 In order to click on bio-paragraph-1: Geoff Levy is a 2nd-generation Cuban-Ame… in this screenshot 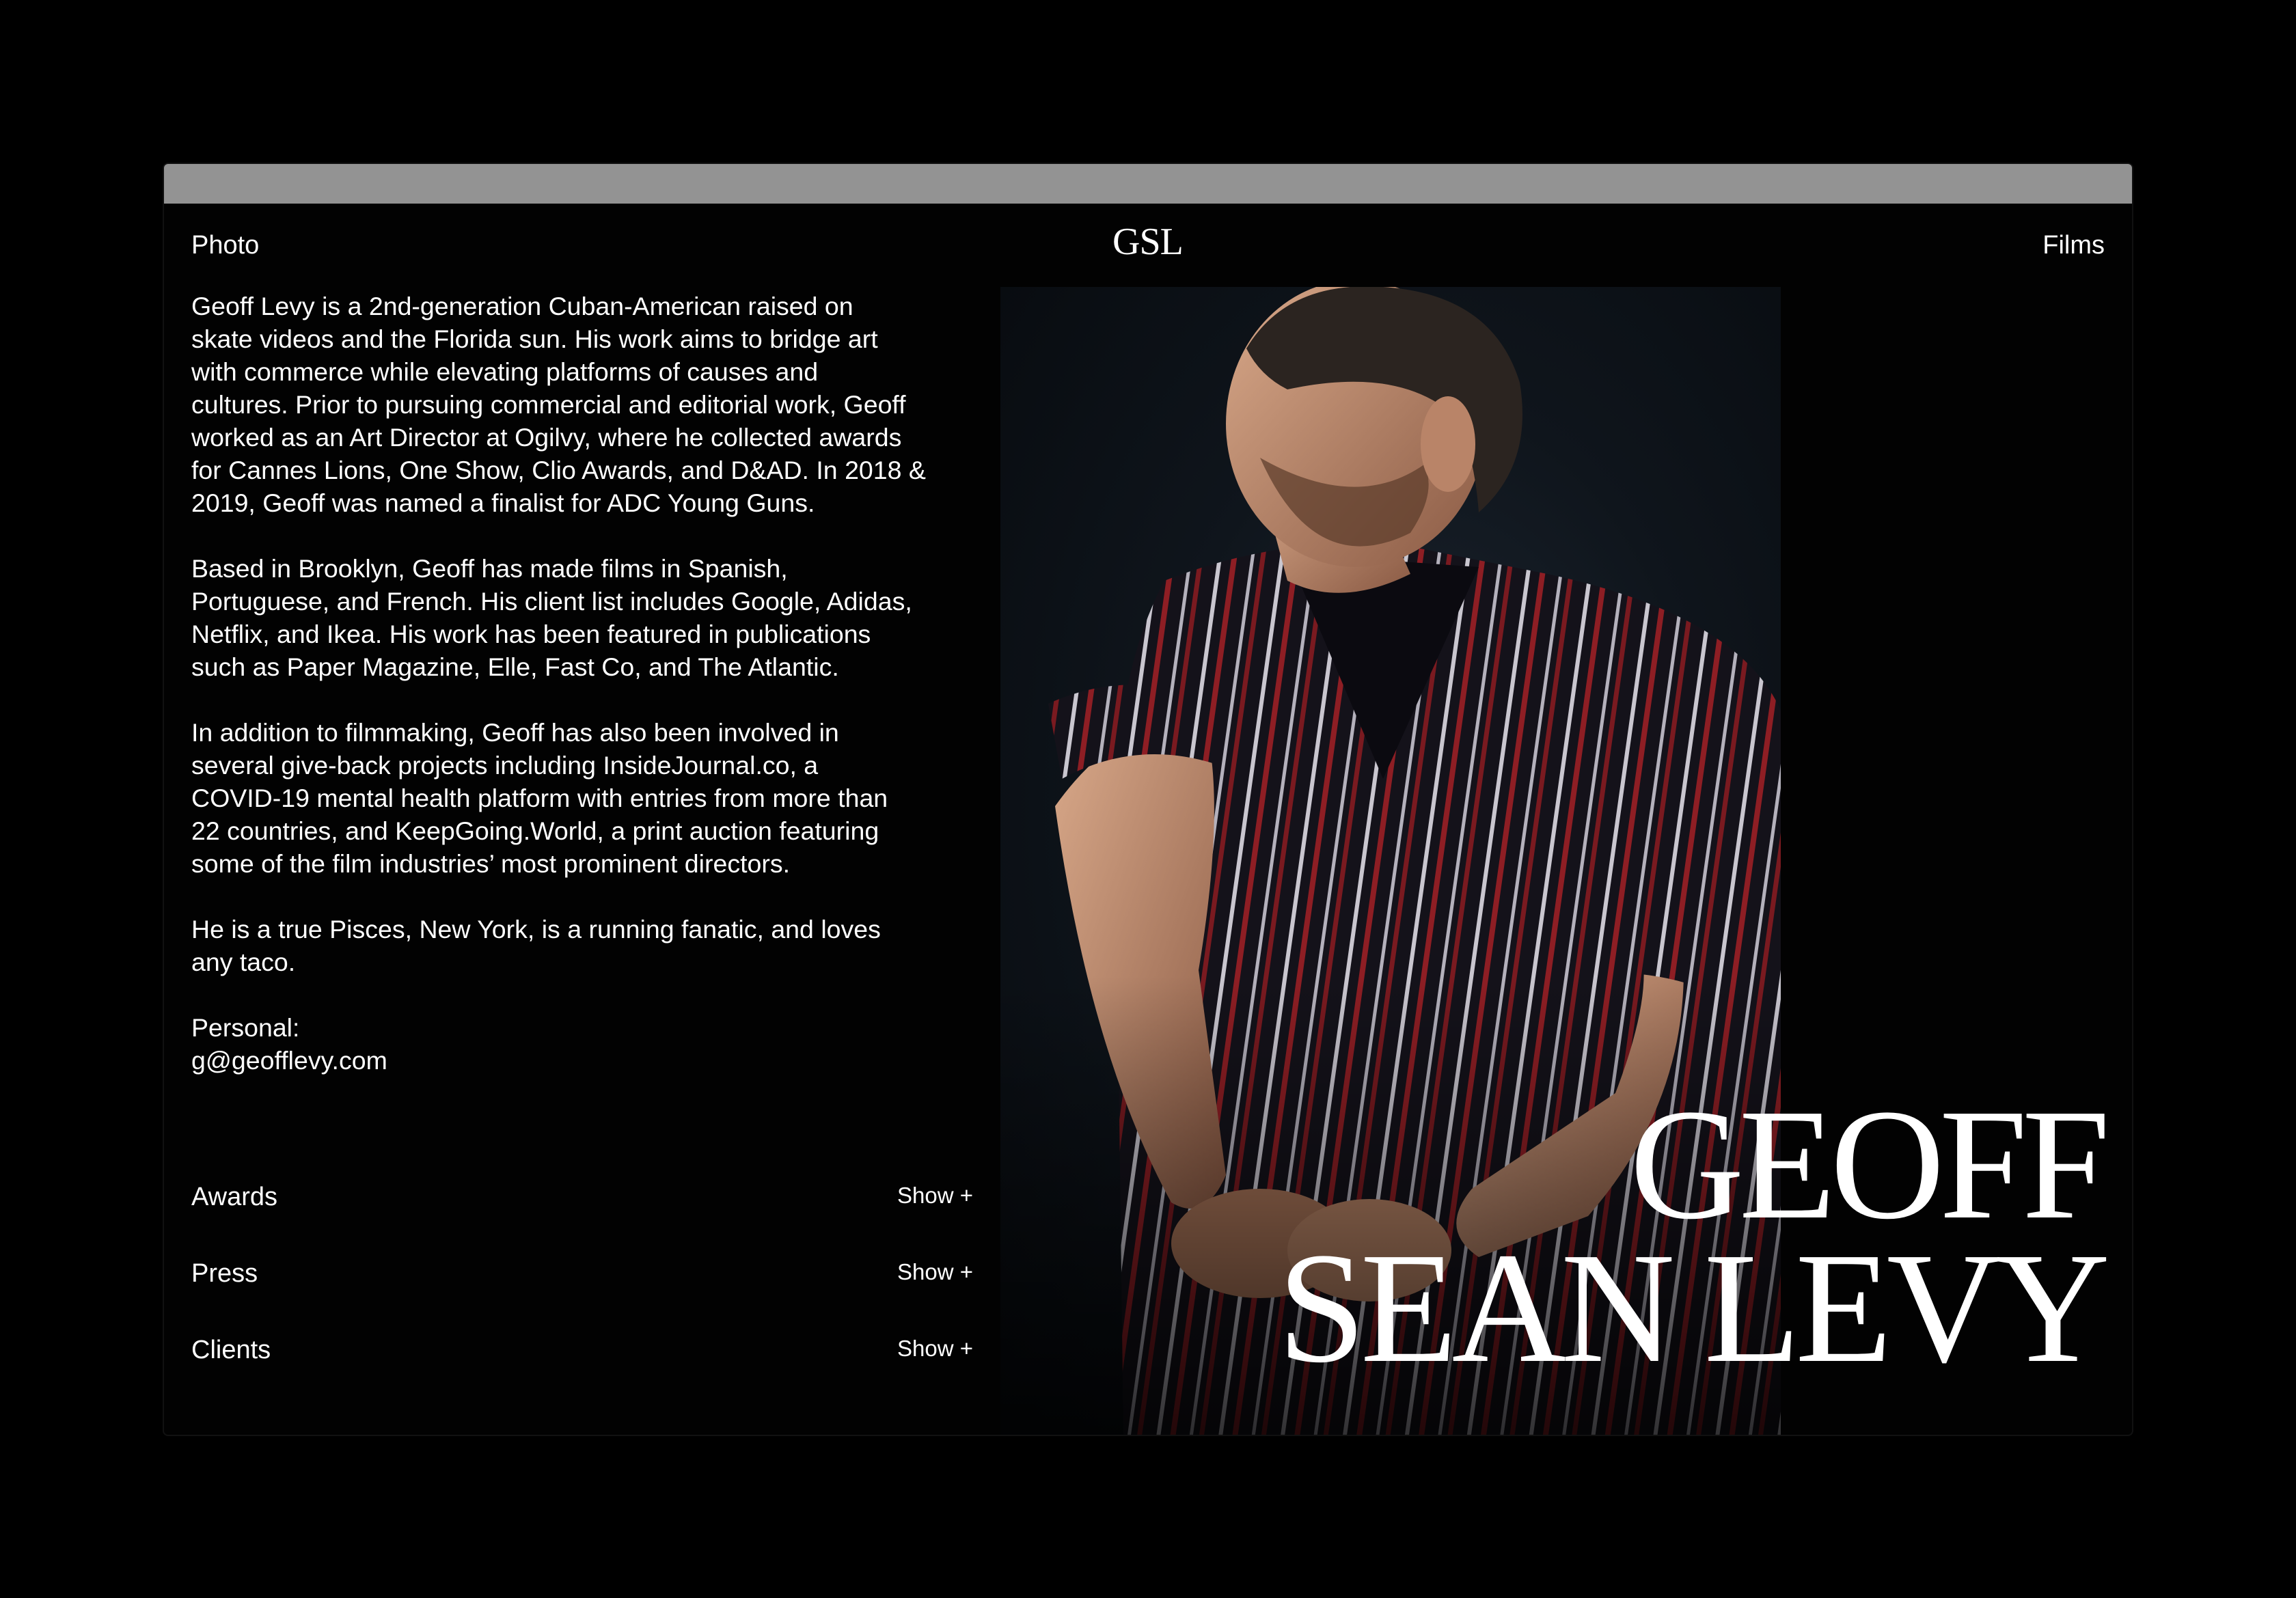, I will do `click(558, 404)`.